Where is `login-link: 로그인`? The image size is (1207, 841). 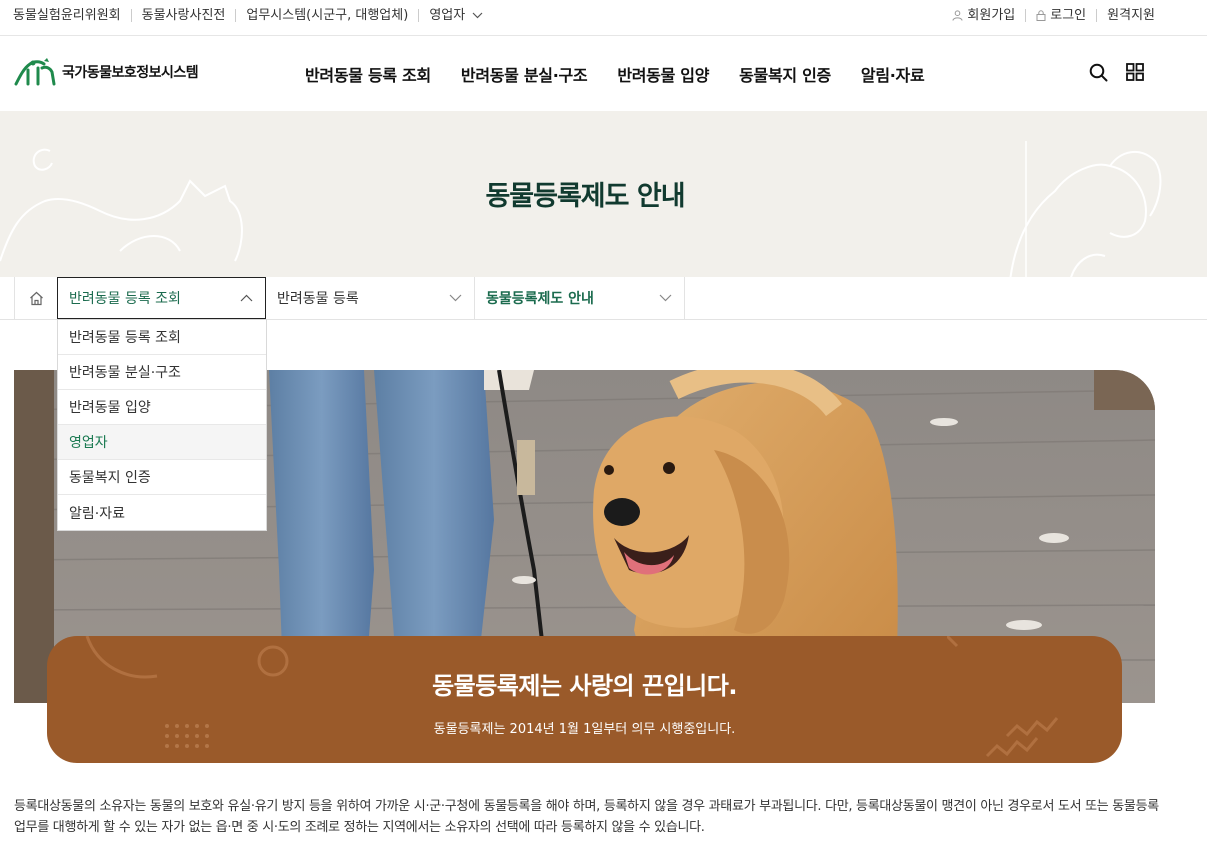 login-link: 로그인 is located at coordinates (1060, 15).